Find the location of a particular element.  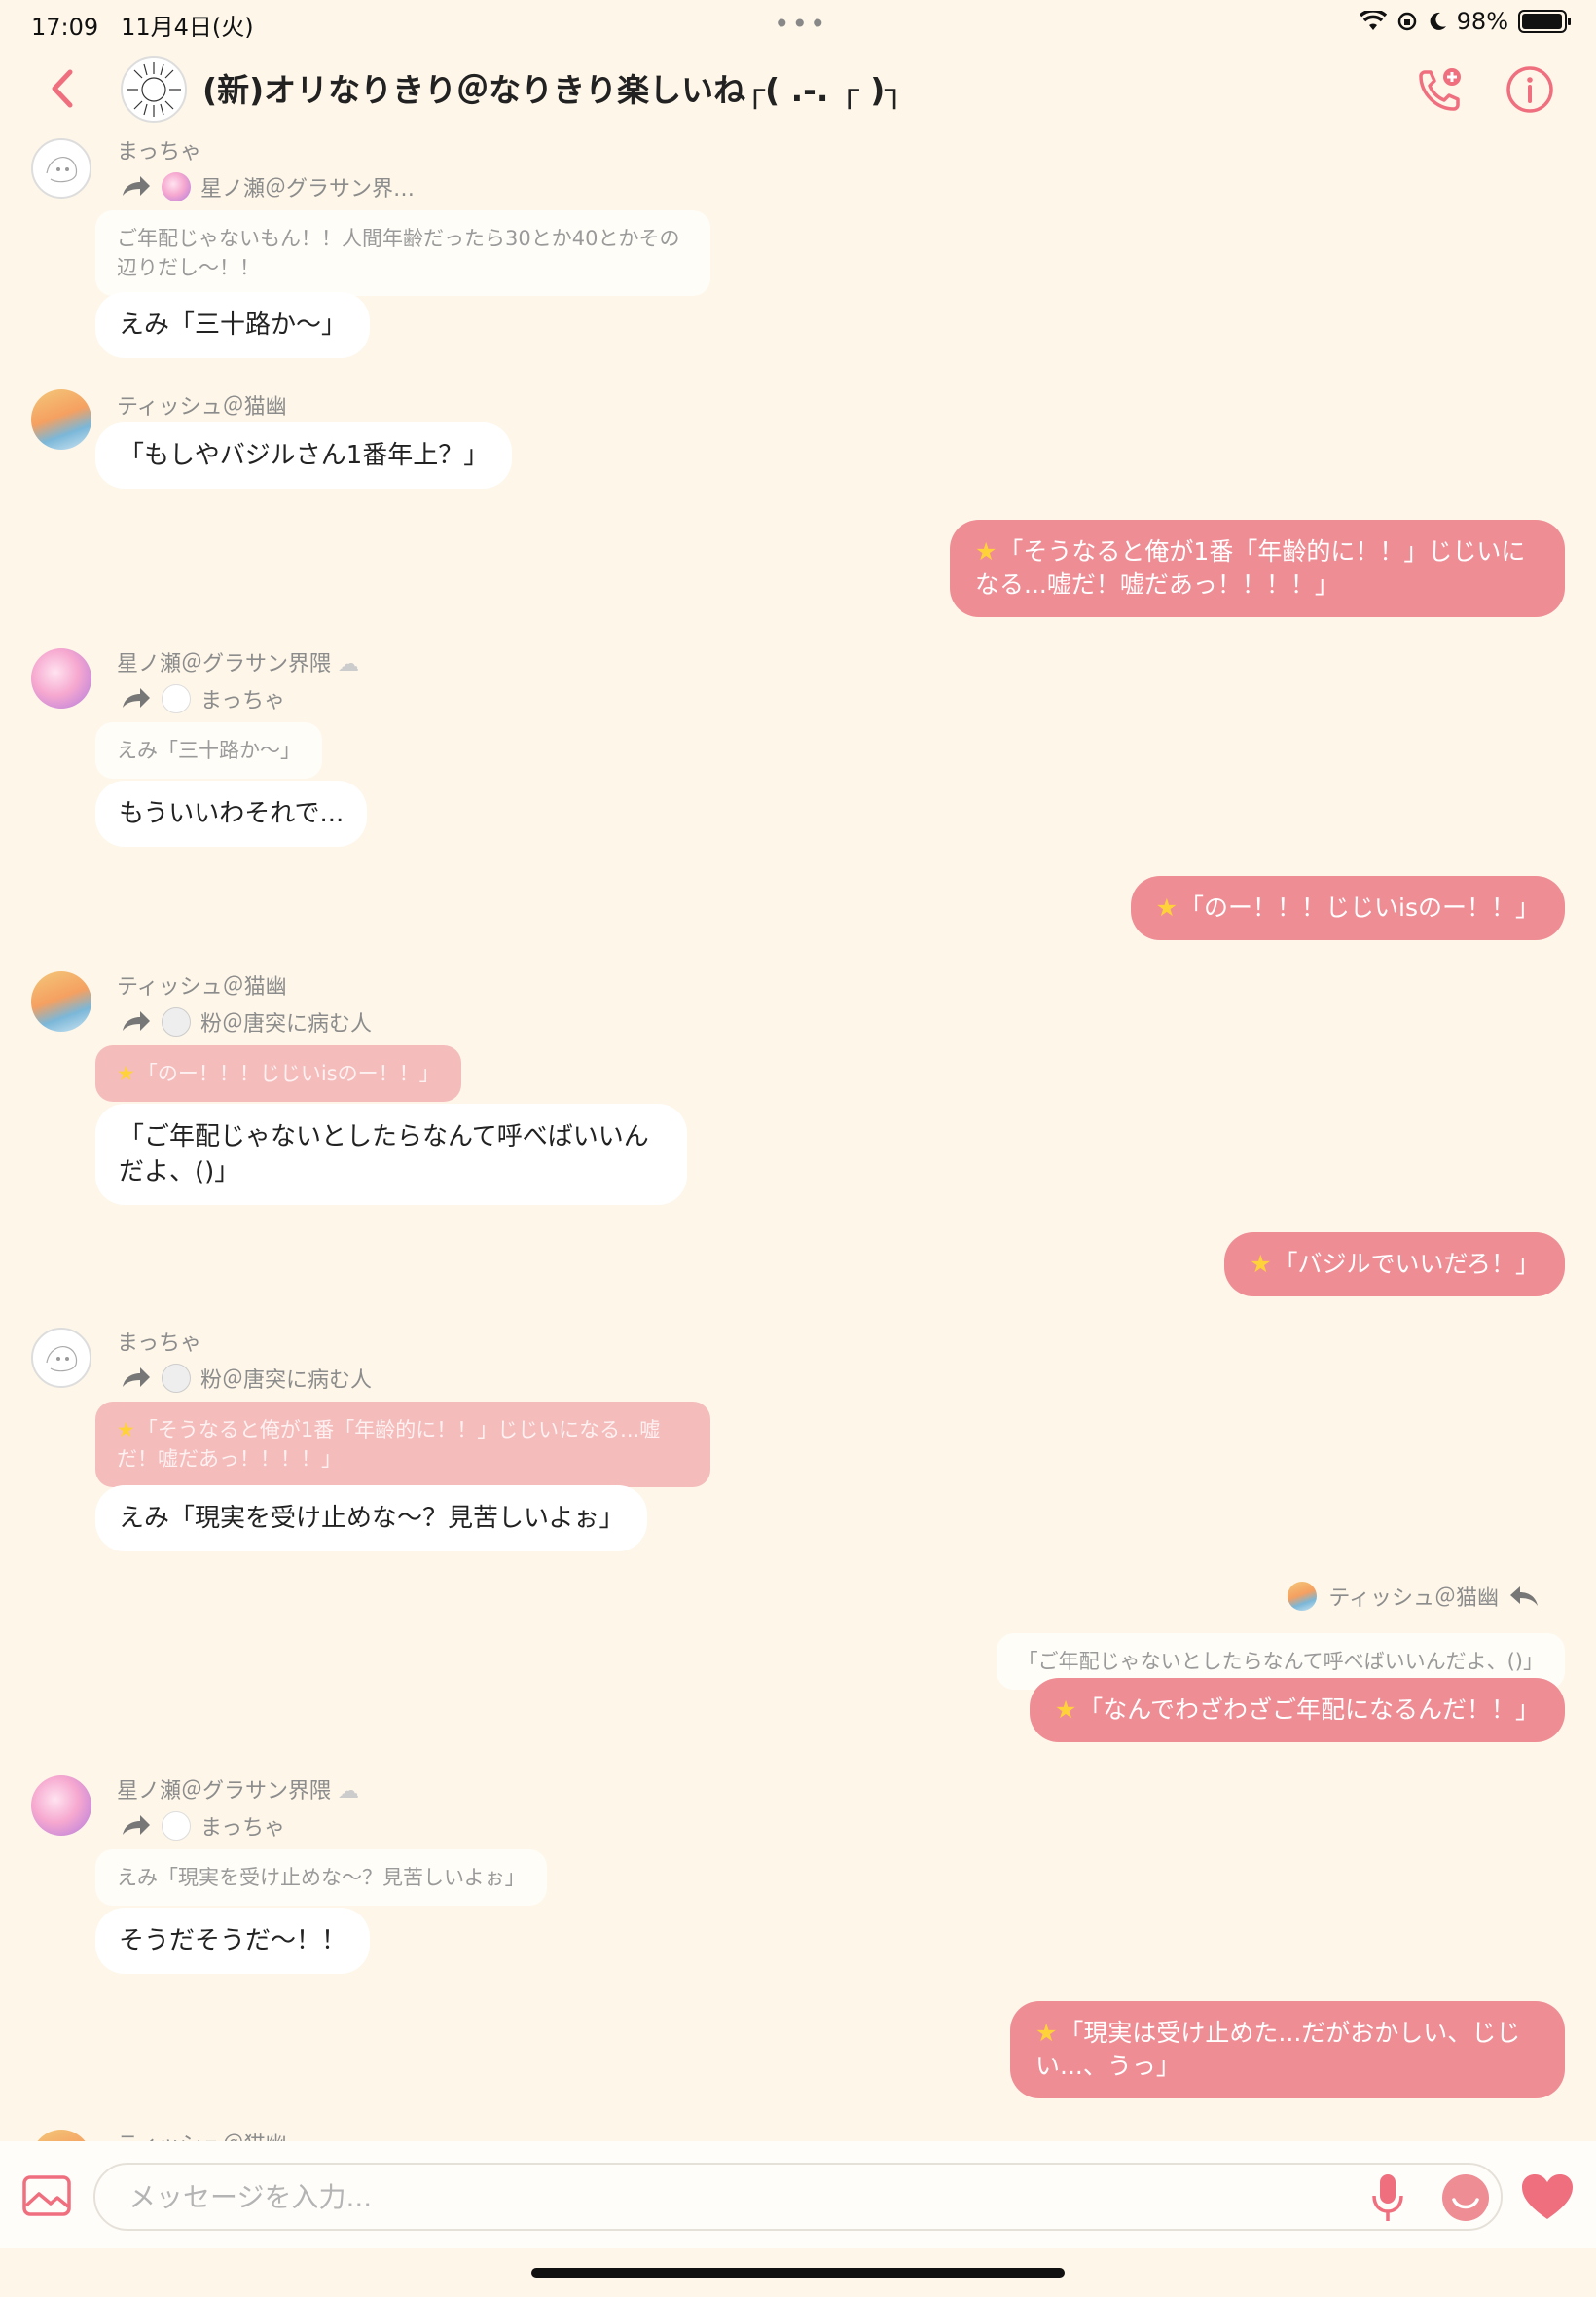

chat-title: (新)オリなりきり＠なりきり楽しいね┌( .-. ┌ )┐ is located at coordinates (553, 87).